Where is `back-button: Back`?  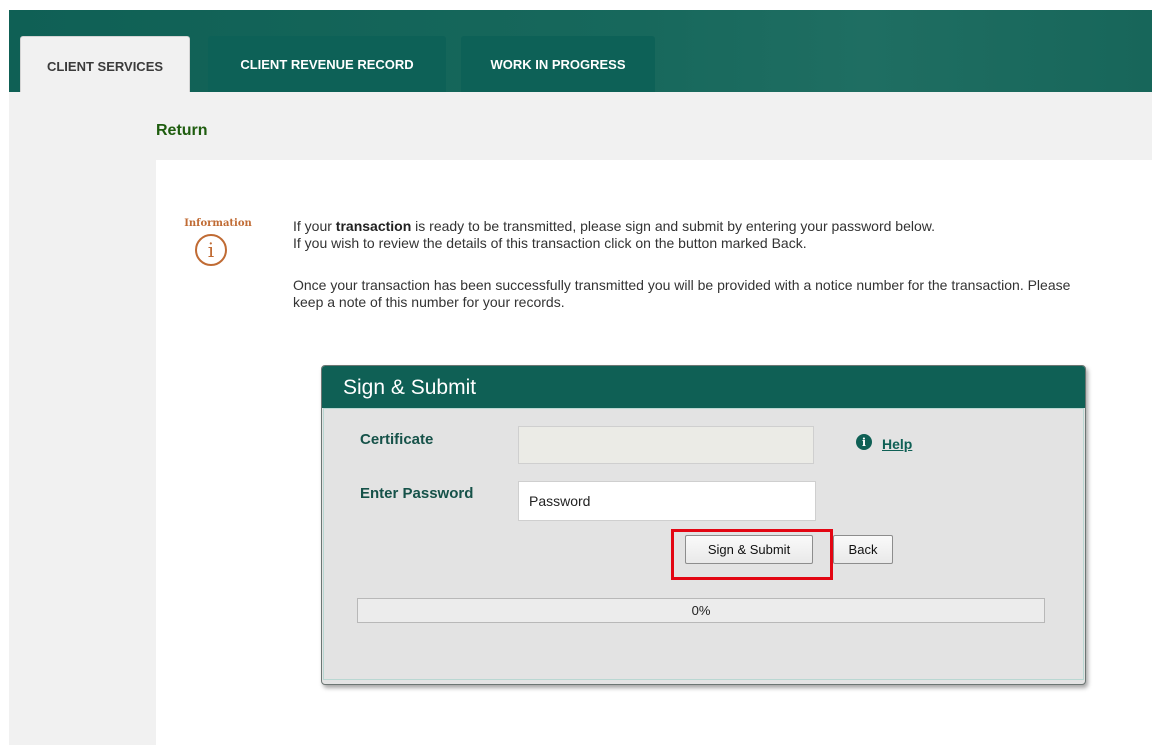
back-button: Back is located at coordinates (863, 549).